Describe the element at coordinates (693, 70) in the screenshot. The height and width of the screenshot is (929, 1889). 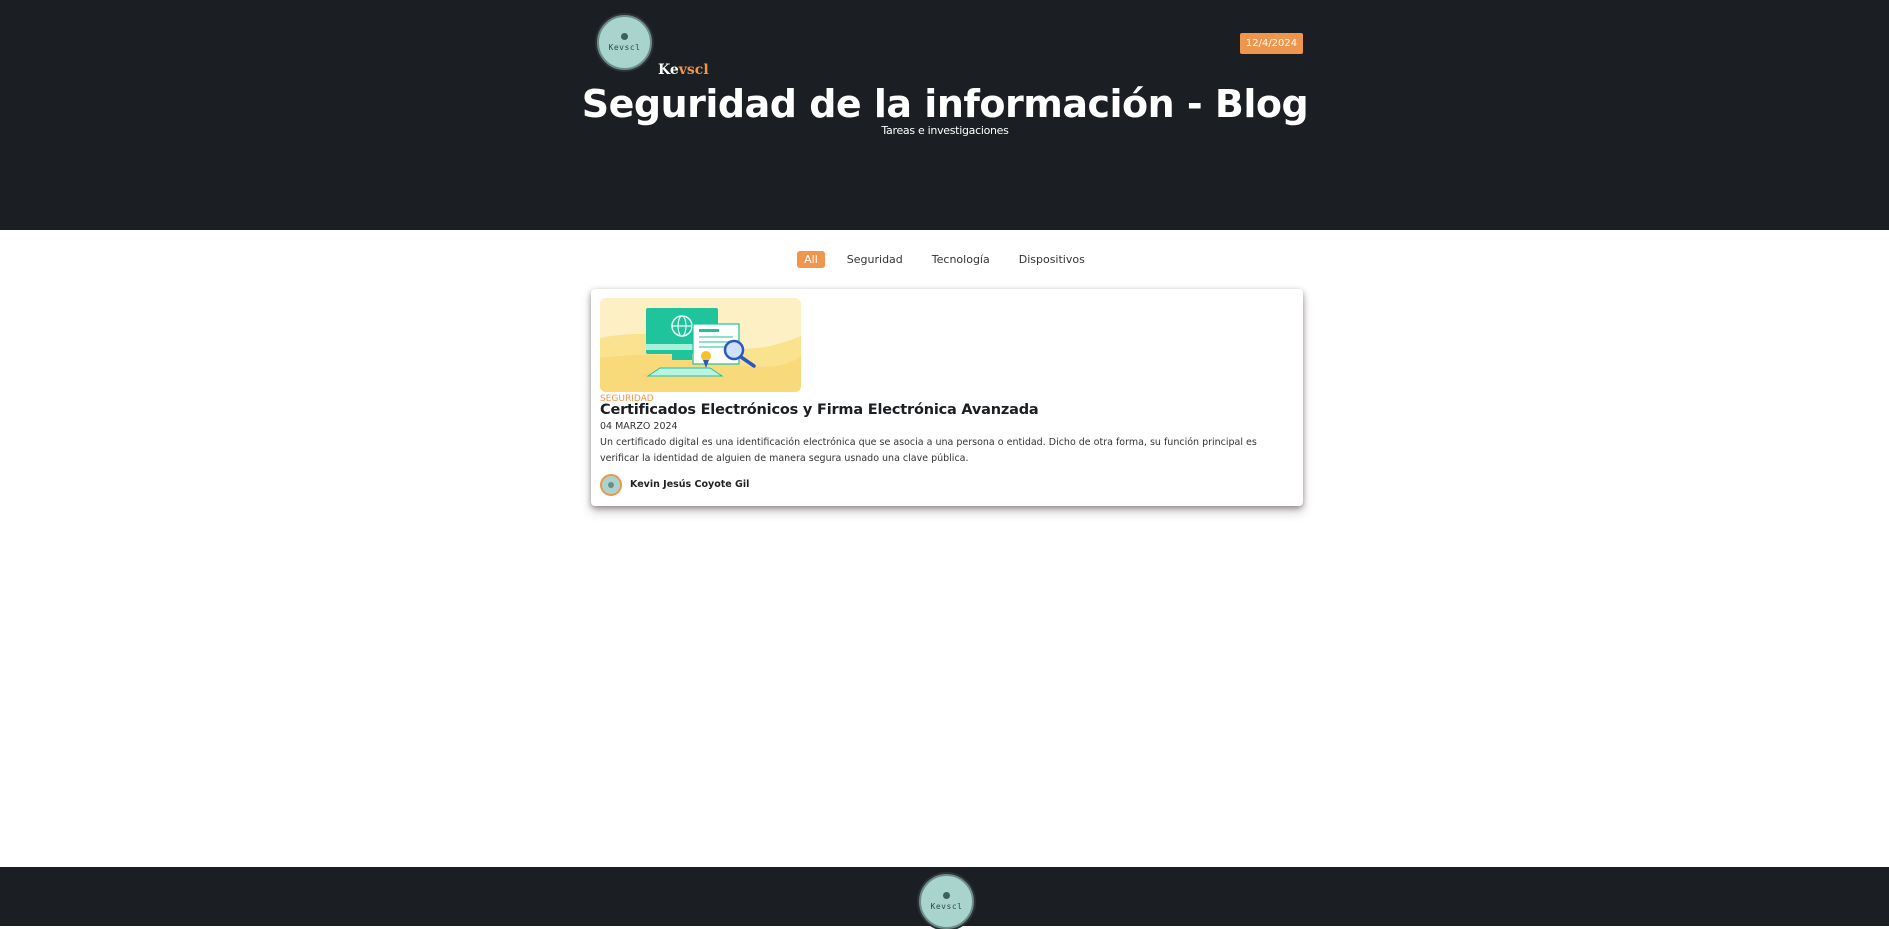
I see `brand-part-2: vscl` at that location.